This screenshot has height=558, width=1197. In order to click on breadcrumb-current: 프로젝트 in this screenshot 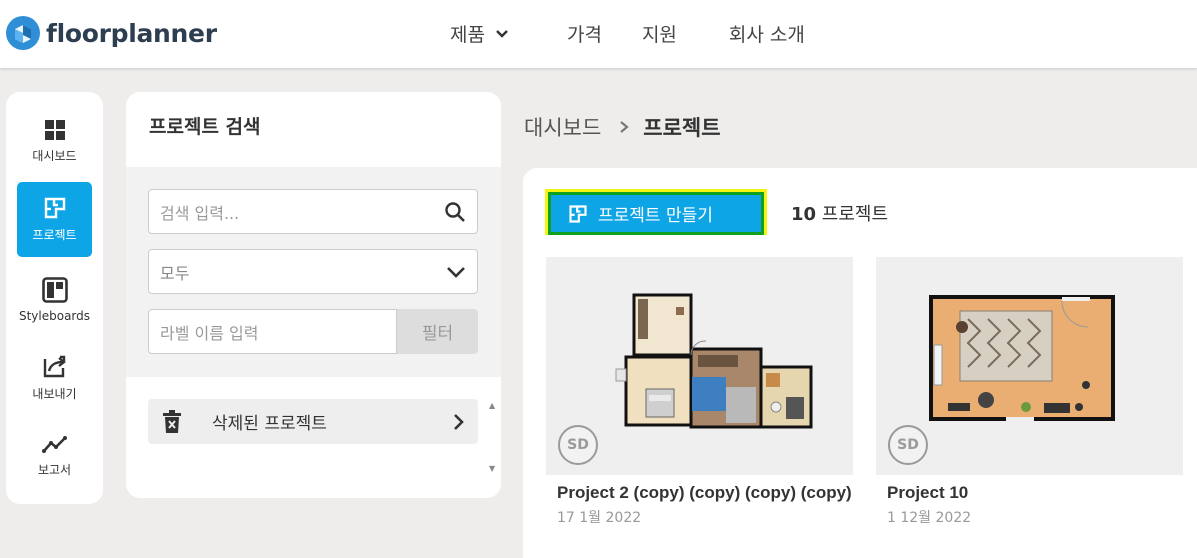, I will do `click(682, 128)`.